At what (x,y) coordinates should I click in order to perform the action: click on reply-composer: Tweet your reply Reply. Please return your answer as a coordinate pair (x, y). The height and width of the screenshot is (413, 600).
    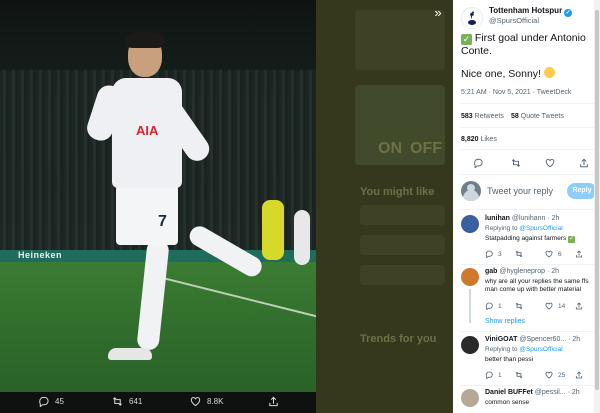
    Looking at the image, I should click on (529, 192).